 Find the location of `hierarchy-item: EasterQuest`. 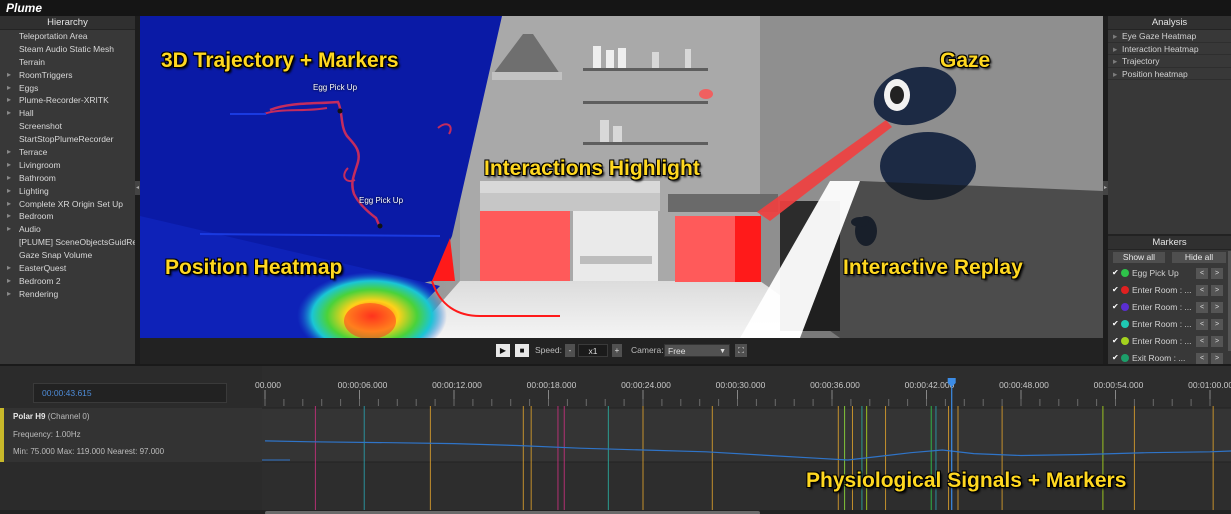

hierarchy-item: EasterQuest is located at coordinates (67, 268).